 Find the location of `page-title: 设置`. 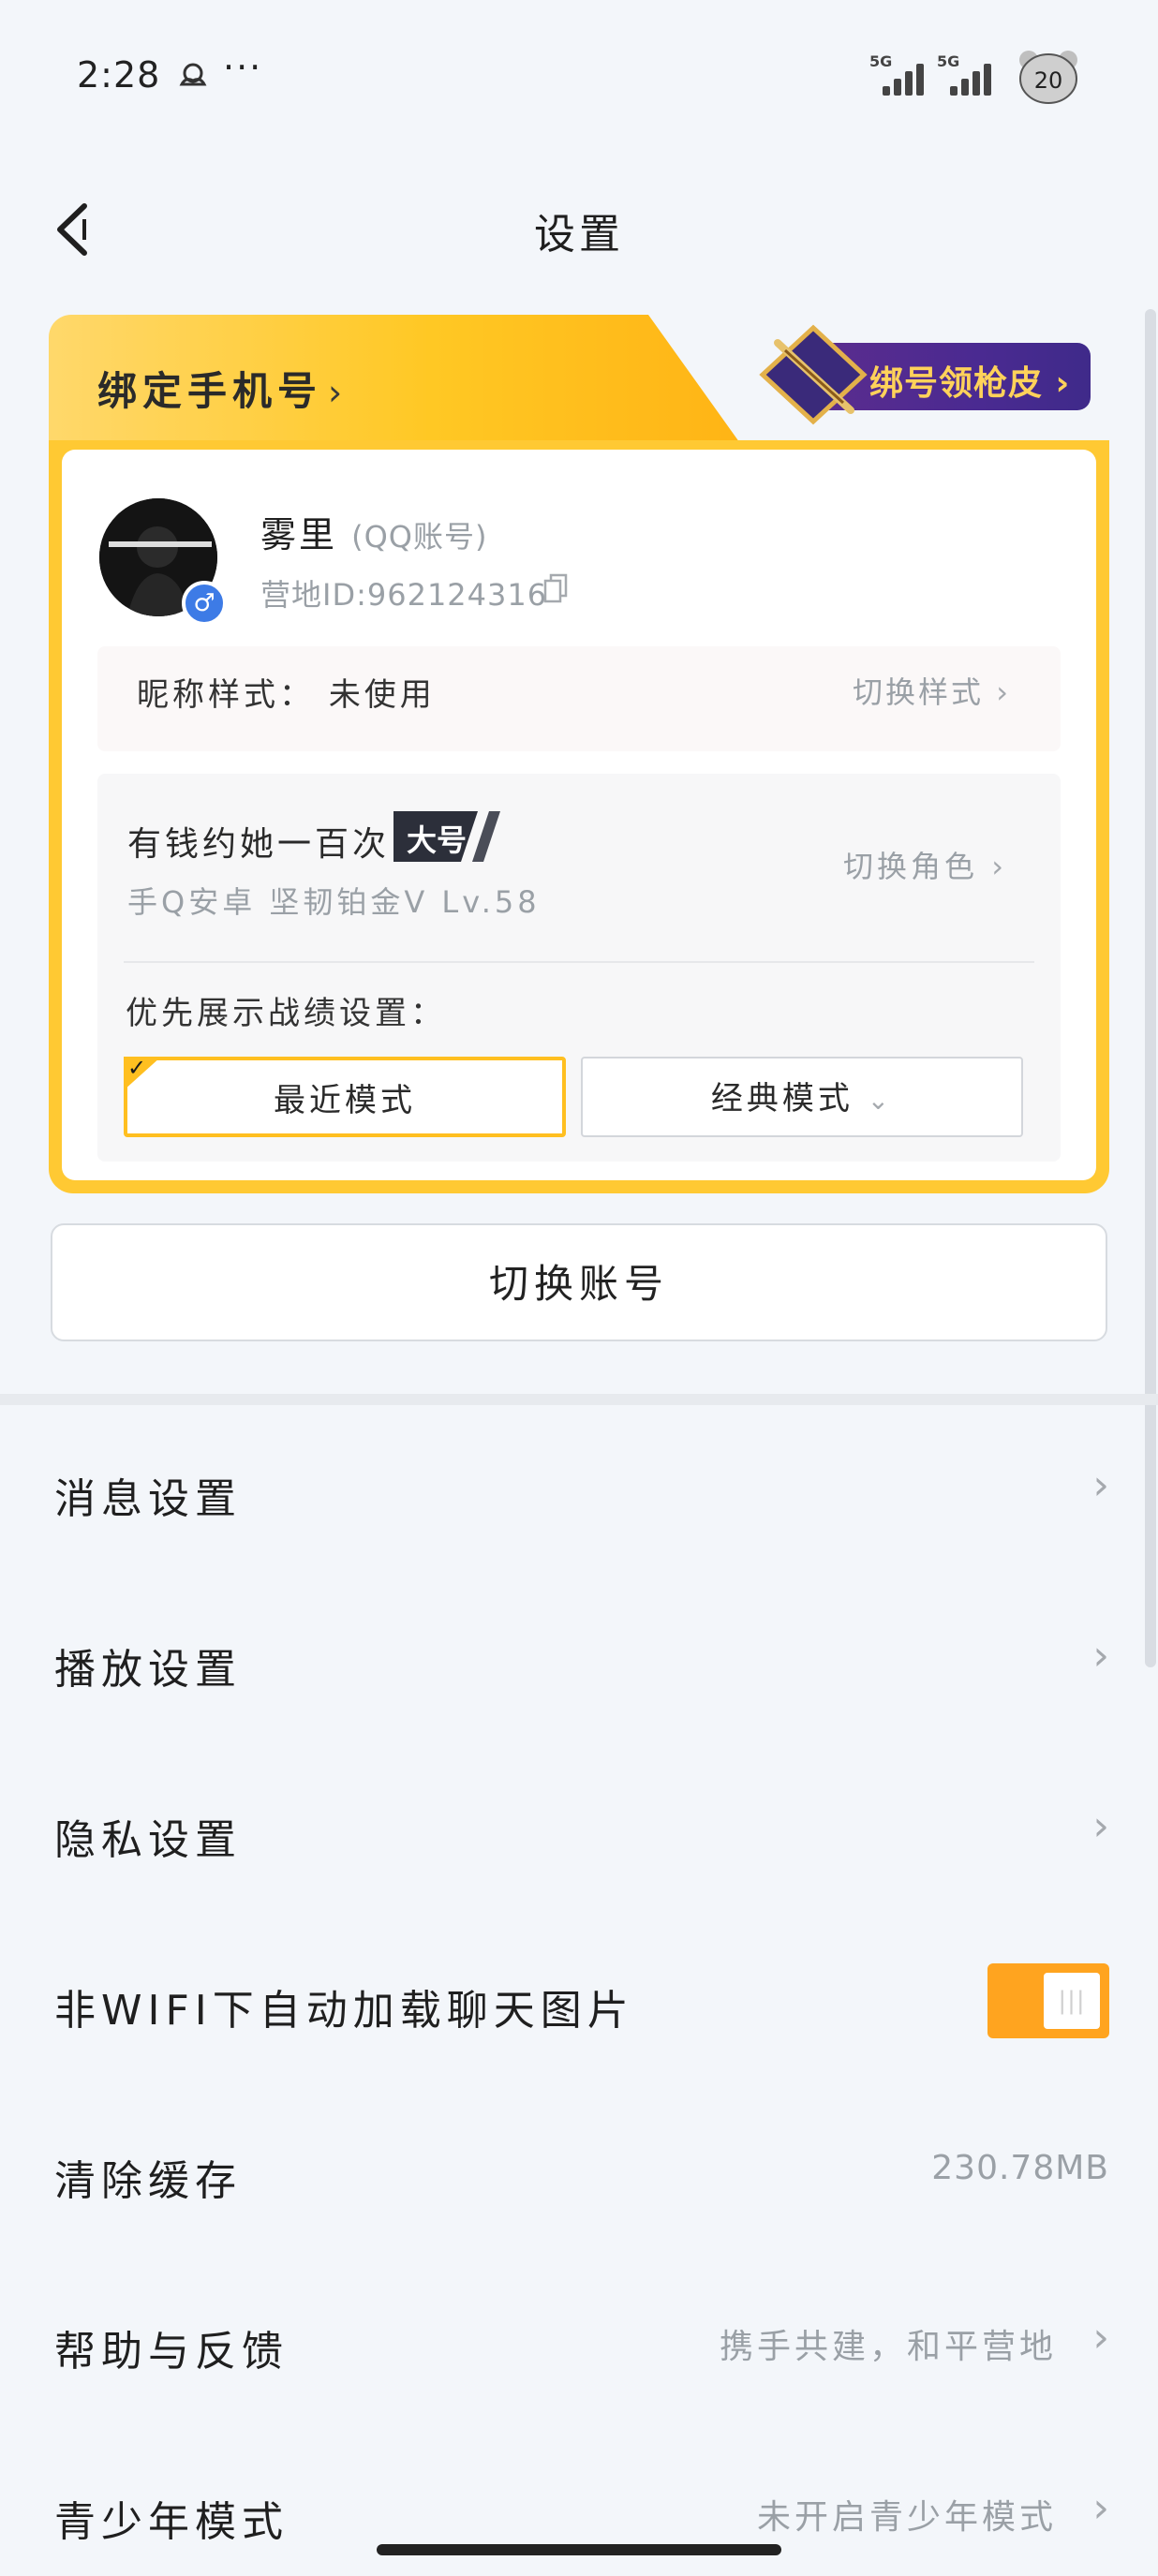

page-title: 设置 is located at coordinates (579, 235).